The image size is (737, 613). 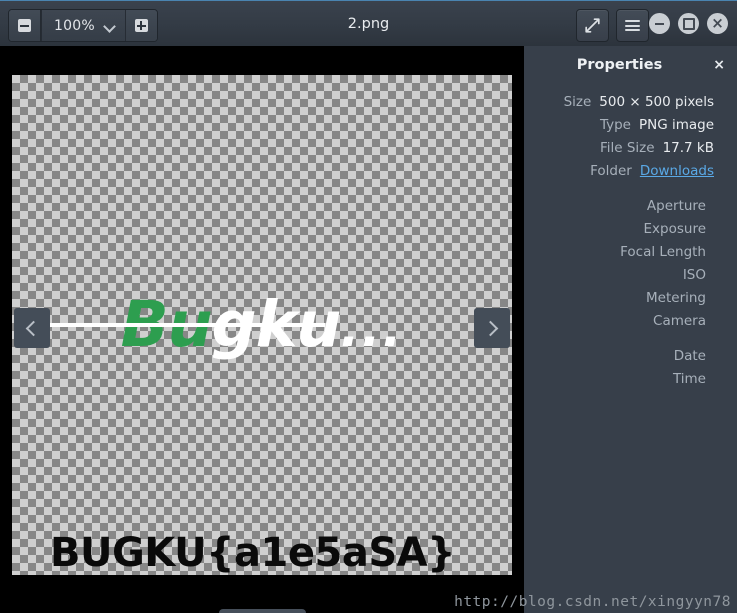 What do you see at coordinates (592, 602) in the screenshot?
I see `watermark-text: http://blog.csdn.net/xingyyn78` at bounding box center [592, 602].